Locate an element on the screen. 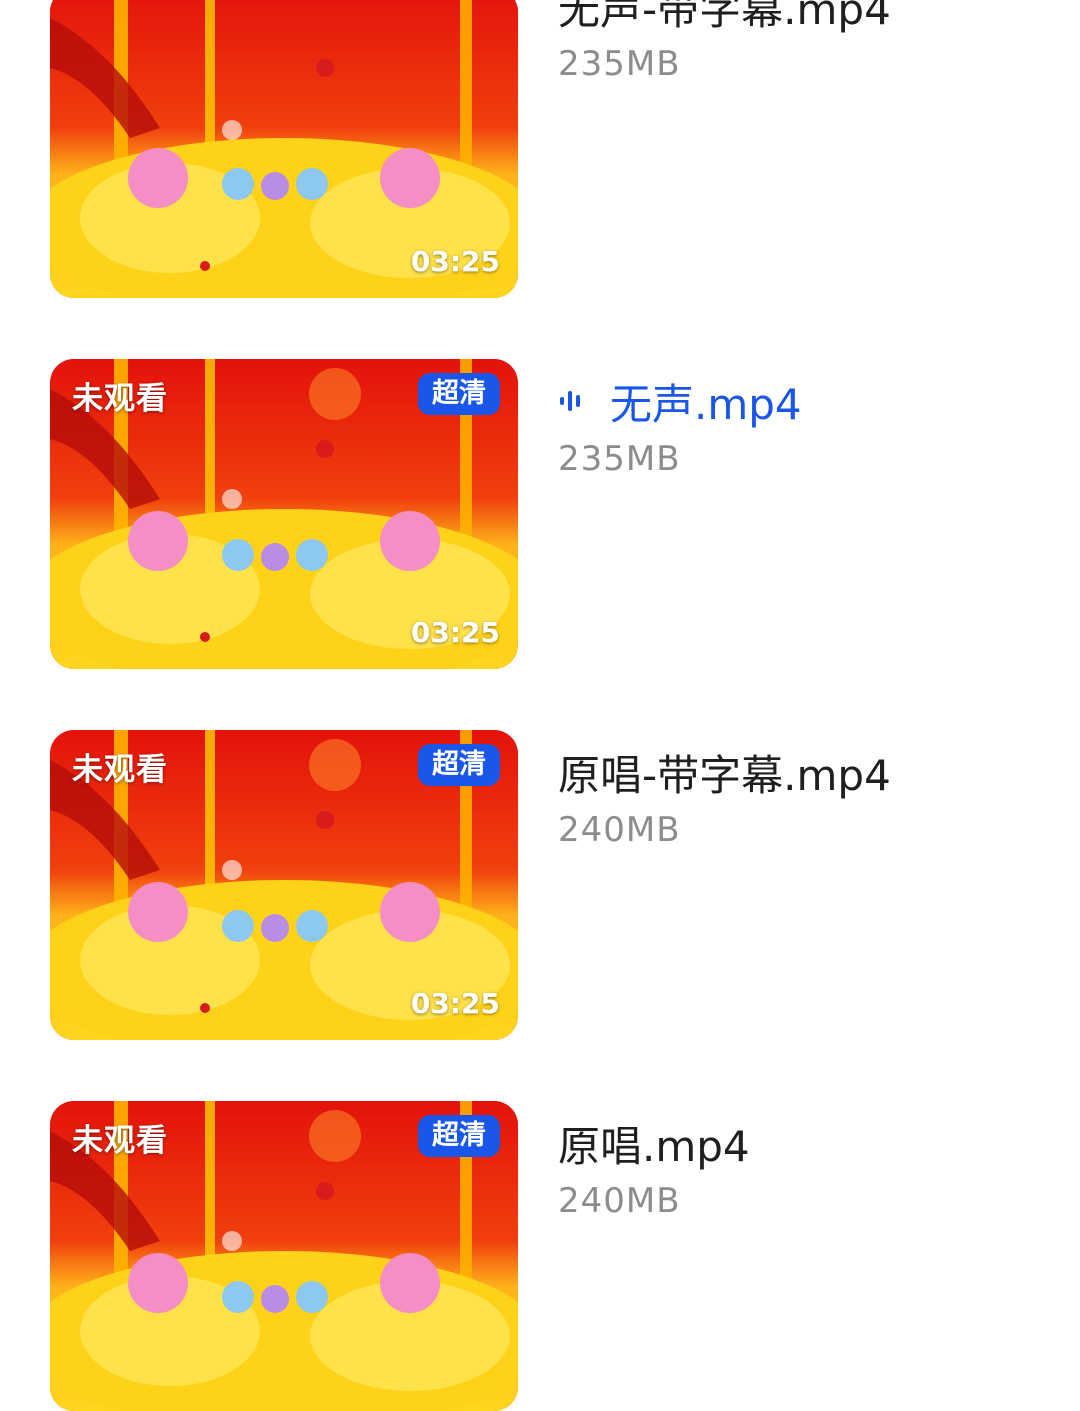 Image resolution: width=1080 pixels, height=1411 pixels. video-thumbnail: 03:25 is located at coordinates (284, 149).